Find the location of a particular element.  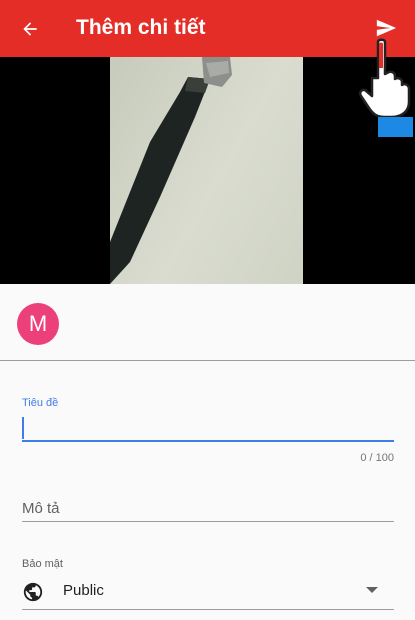

back-button is located at coordinates (30, 29).